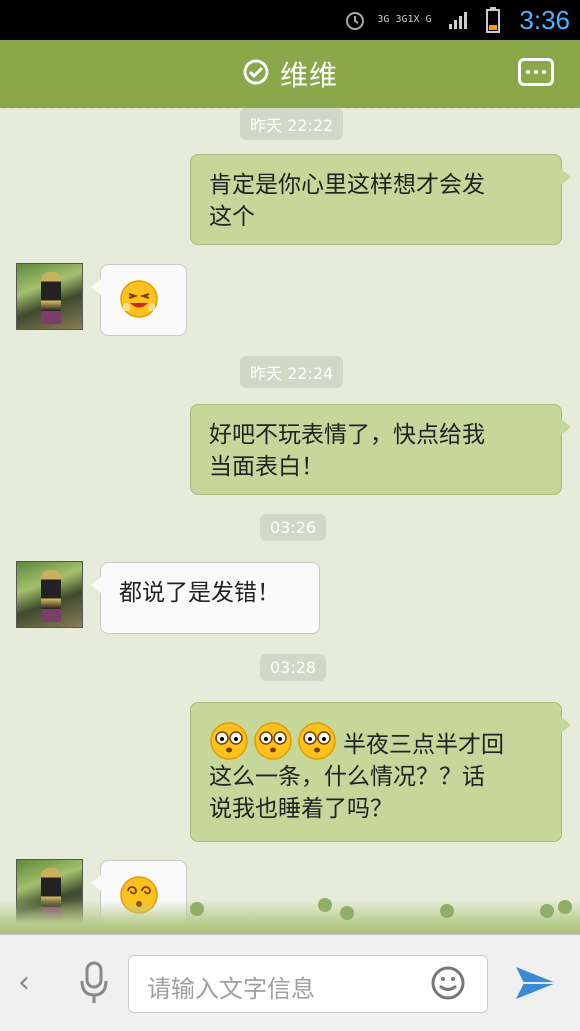  I want to click on status-bar: 3G 3G1X G 3:36, so click(290, 20).